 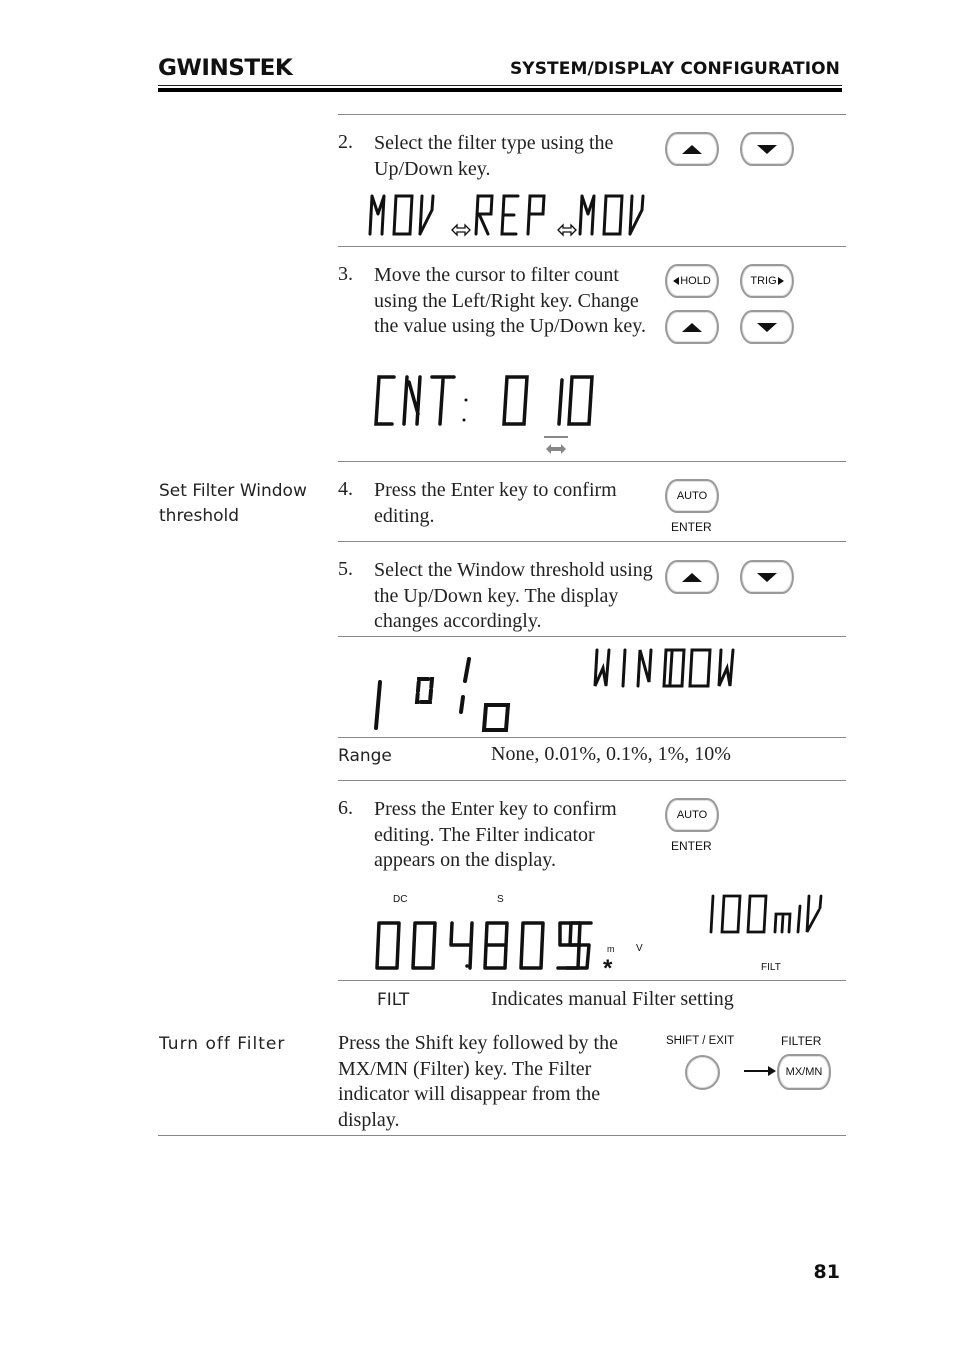 I want to click on filter-caption: FILTER, so click(x=801, y=1041).